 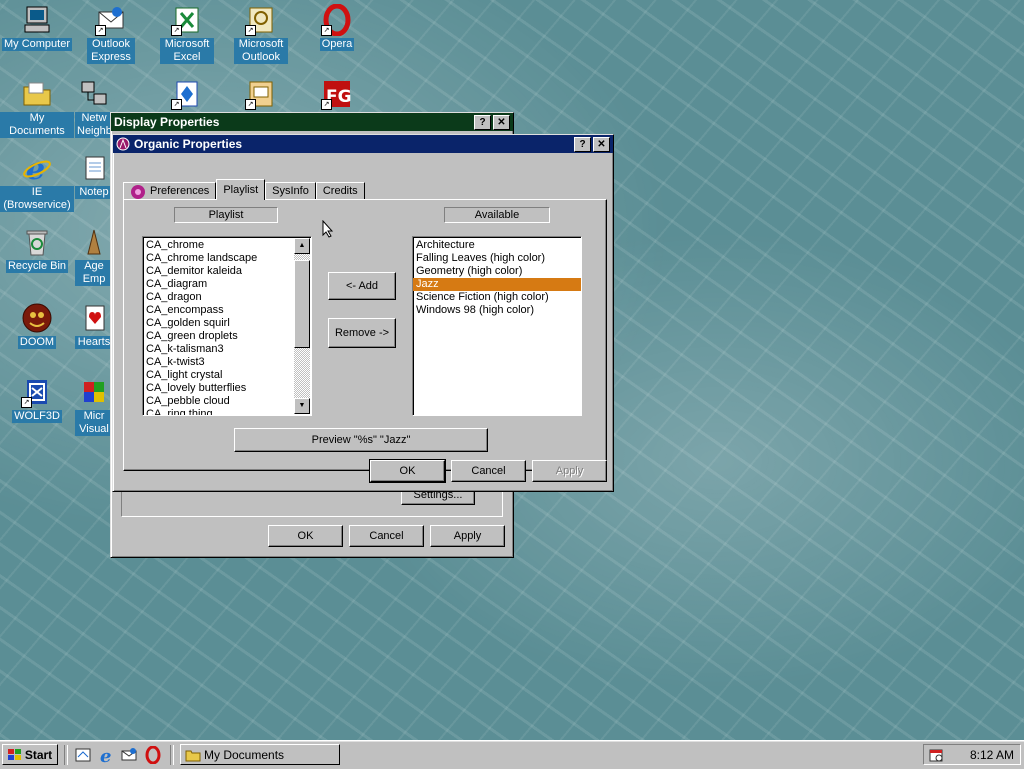 I want to click on start-label: Start, so click(x=38, y=754).